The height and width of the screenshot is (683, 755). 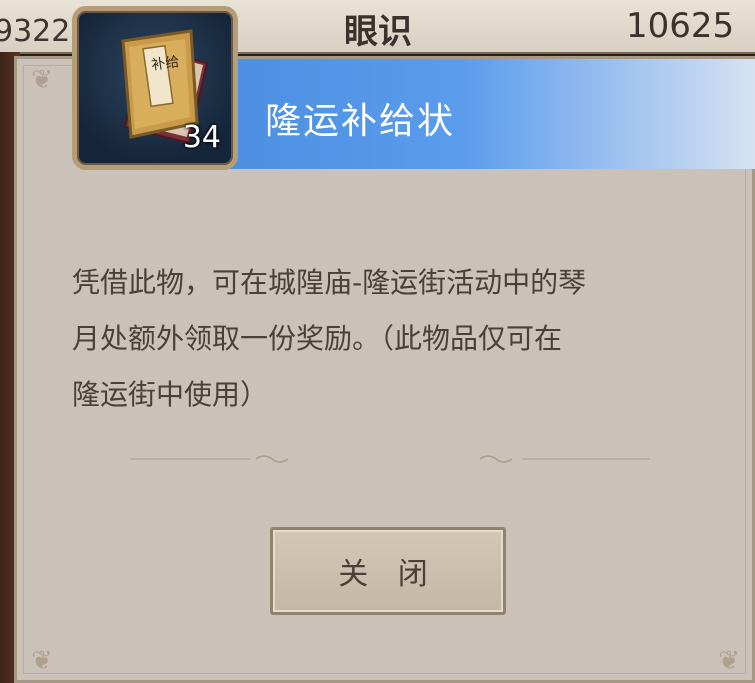 What do you see at coordinates (329, 282) in the screenshot?
I see `description-line: 凭借此物，可在城隍庙-隆运街活动中的琴` at bounding box center [329, 282].